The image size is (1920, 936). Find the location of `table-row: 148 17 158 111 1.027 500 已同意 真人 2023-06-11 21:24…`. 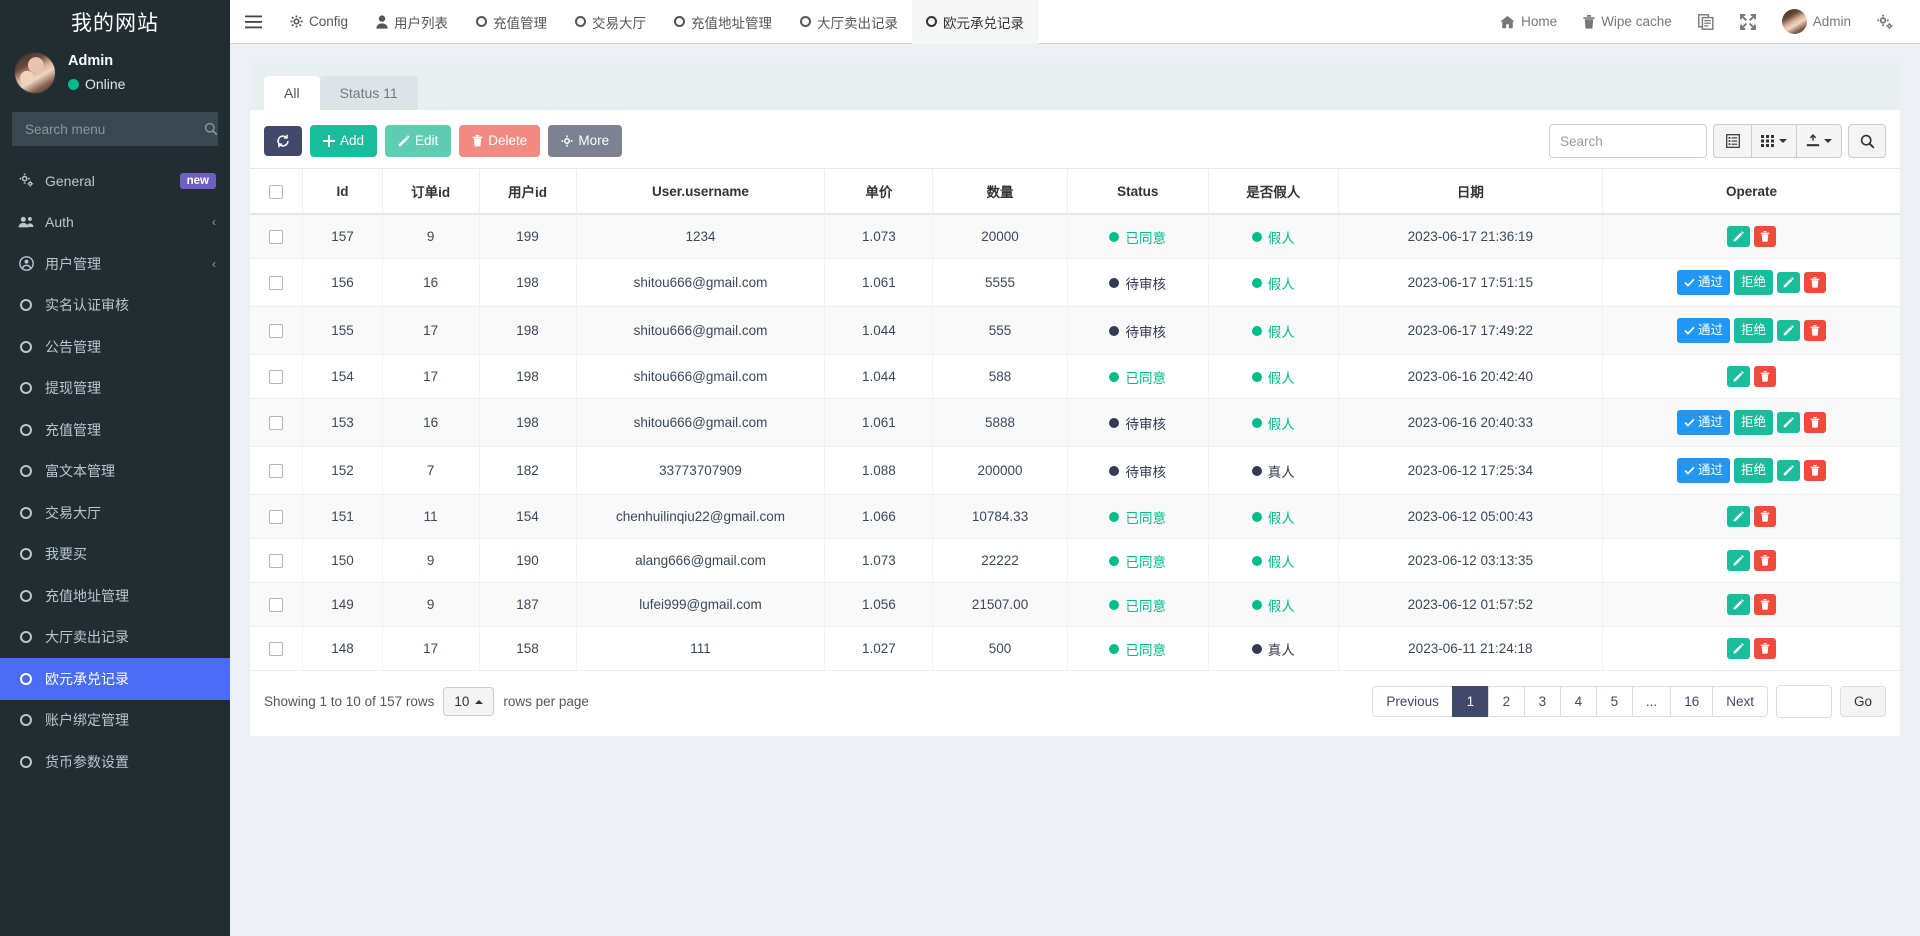

table-row: 148 17 158 111 1.027 500 已同意 真人 2023-06-11 21:24… is located at coordinates (1075, 648).